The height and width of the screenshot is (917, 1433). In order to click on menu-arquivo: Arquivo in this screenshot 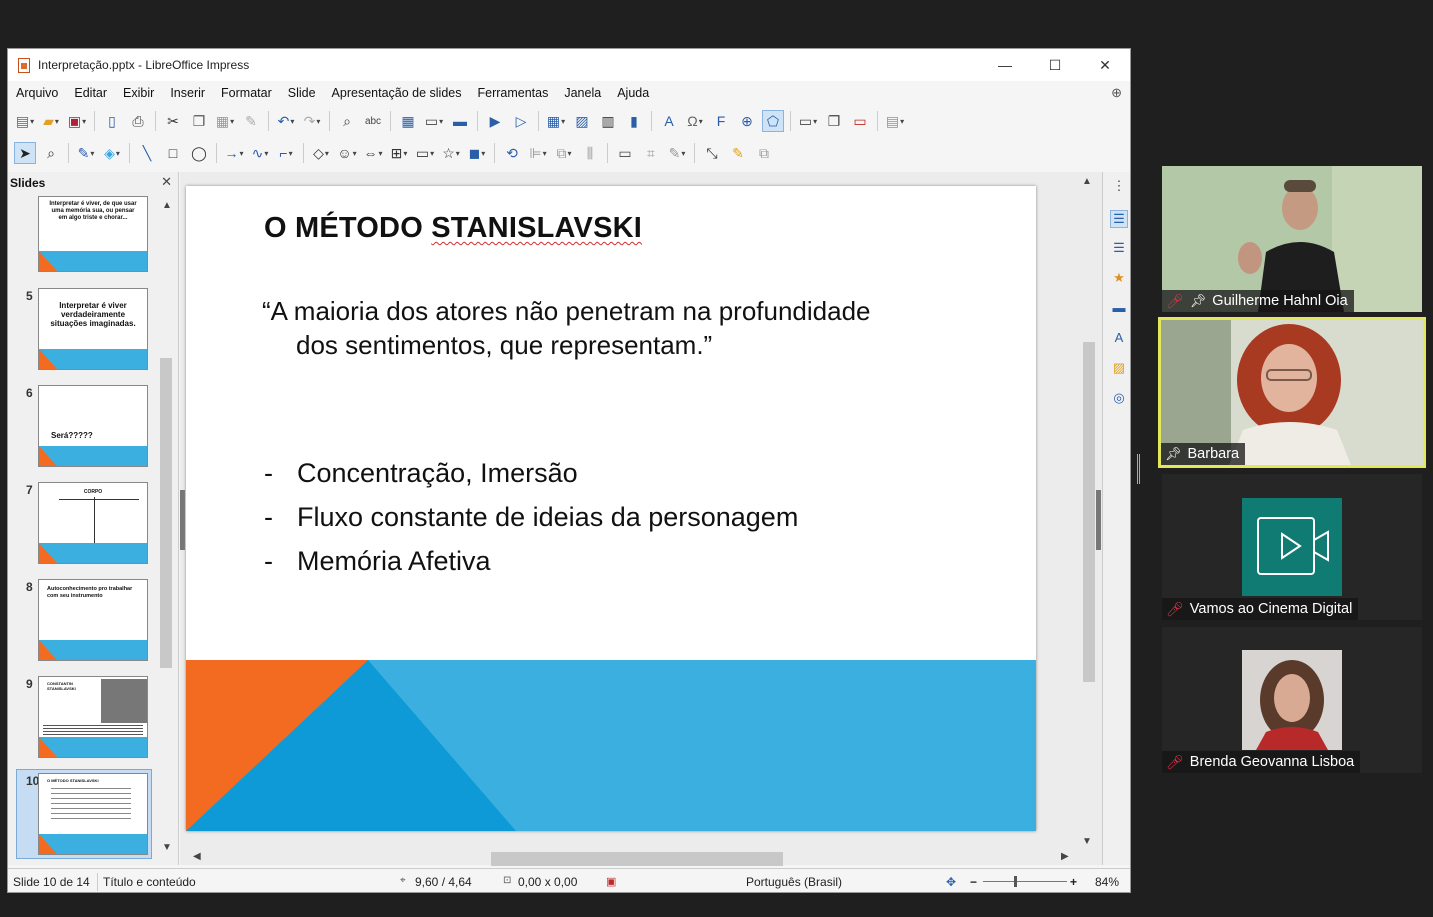, I will do `click(37, 93)`.